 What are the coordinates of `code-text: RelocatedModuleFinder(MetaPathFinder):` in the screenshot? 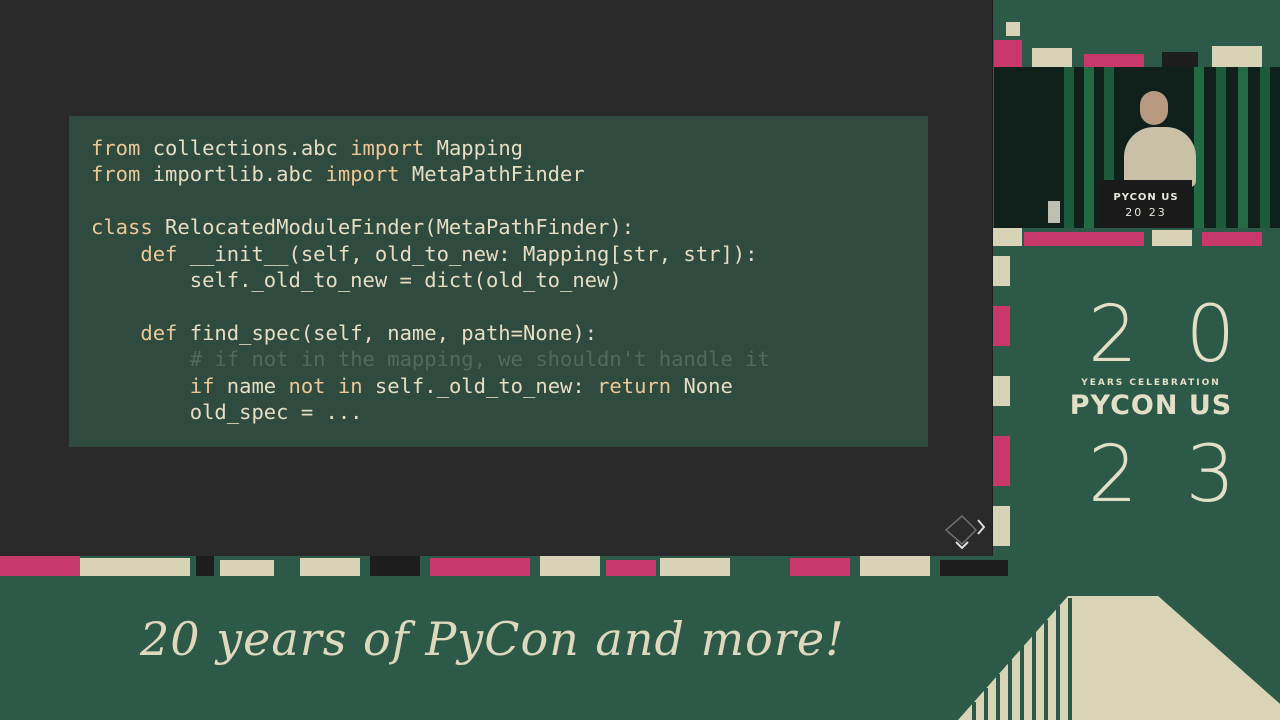 It's located at (393, 227).